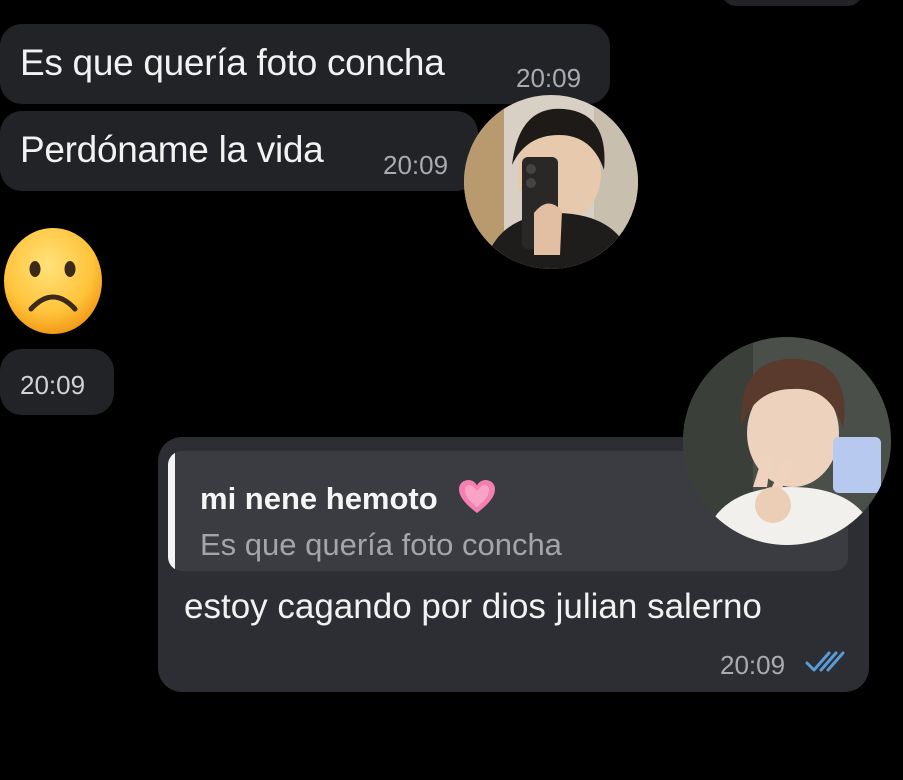 The image size is (903, 780). I want to click on user-avatar, so click(787, 441).